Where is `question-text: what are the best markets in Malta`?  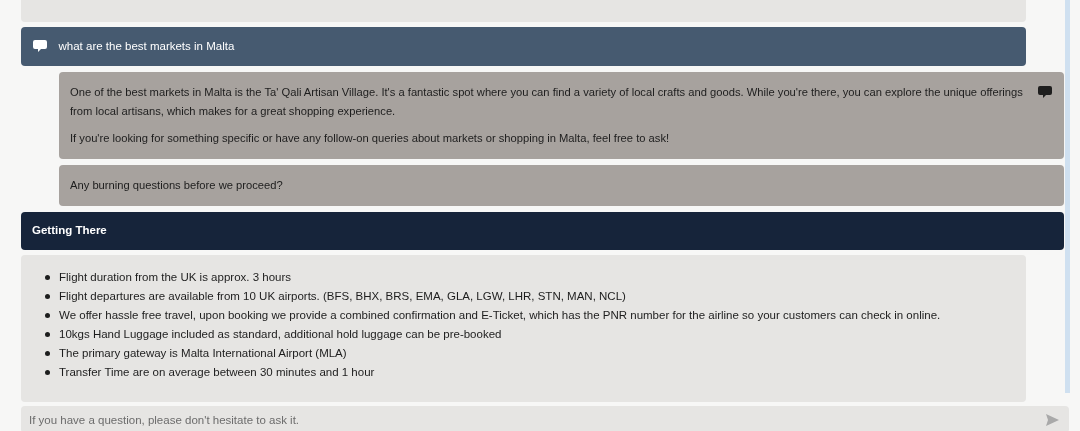
question-text: what are the best markets in Malta is located at coordinates (146, 46).